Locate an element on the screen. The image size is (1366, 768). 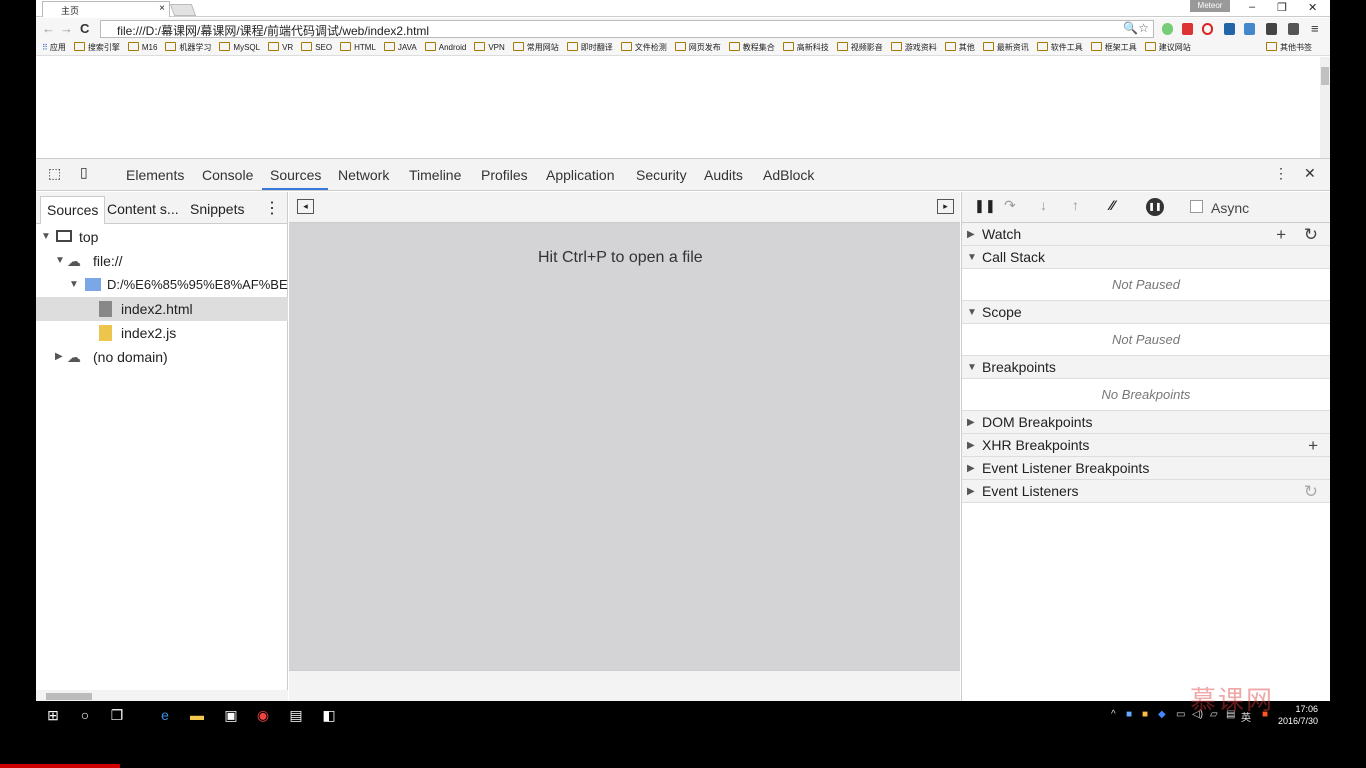
bookmark-folder: Android is located at coordinates (446, 47).